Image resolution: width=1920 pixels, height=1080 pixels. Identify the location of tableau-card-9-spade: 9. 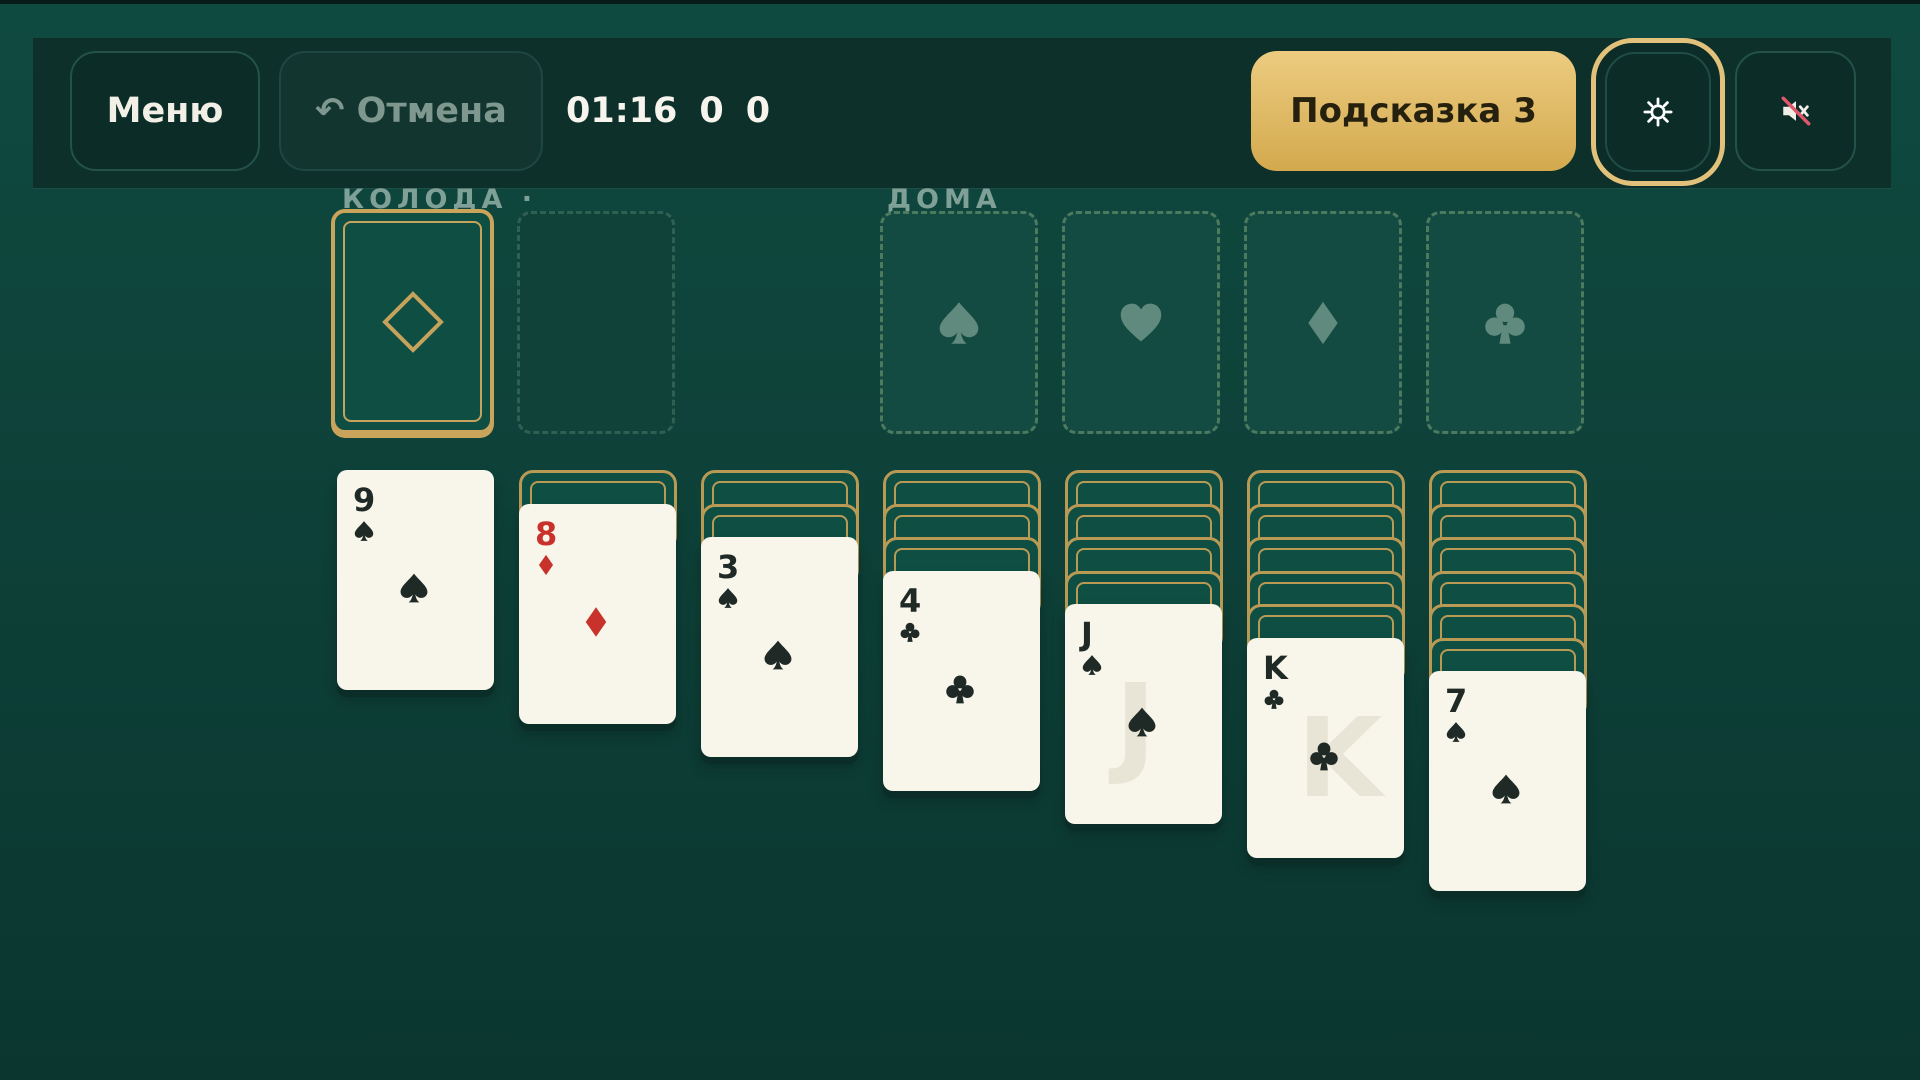
(415, 580).